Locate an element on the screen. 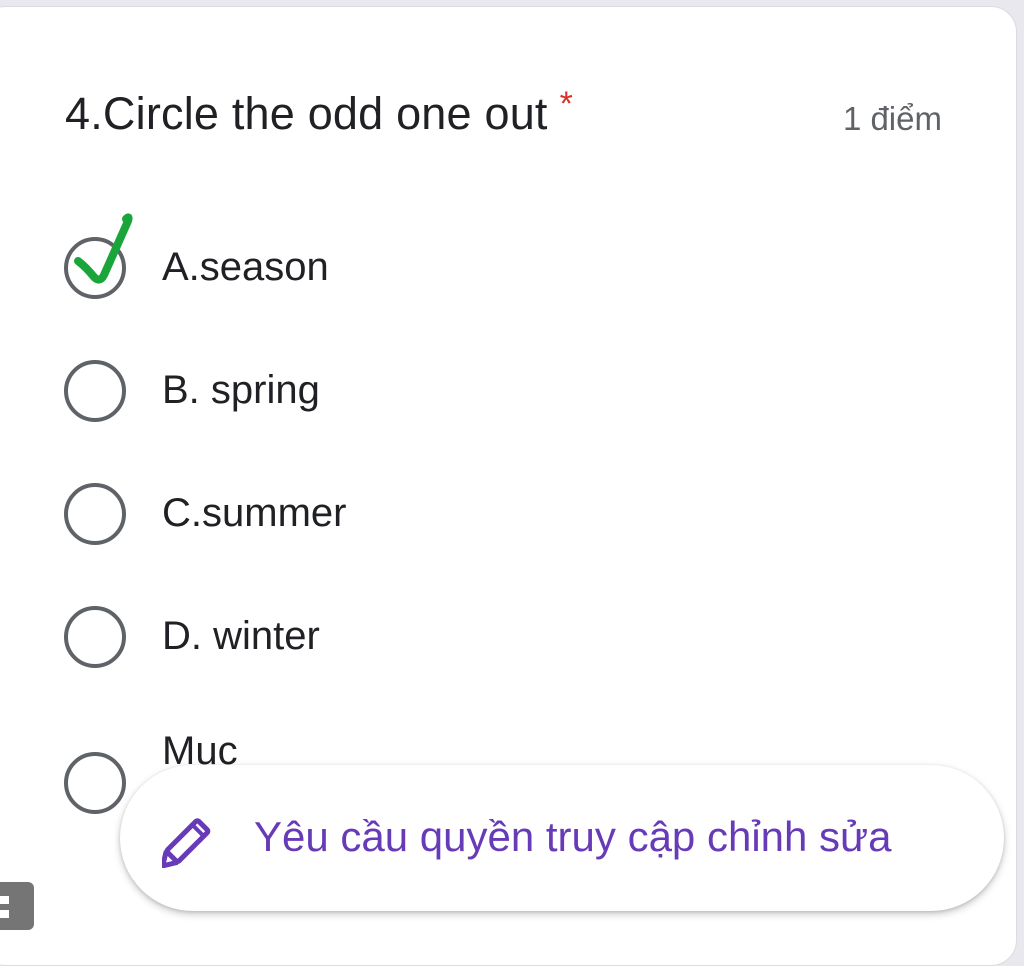 This screenshot has width=1024, height=966. menu-button is located at coordinates (17, 906).